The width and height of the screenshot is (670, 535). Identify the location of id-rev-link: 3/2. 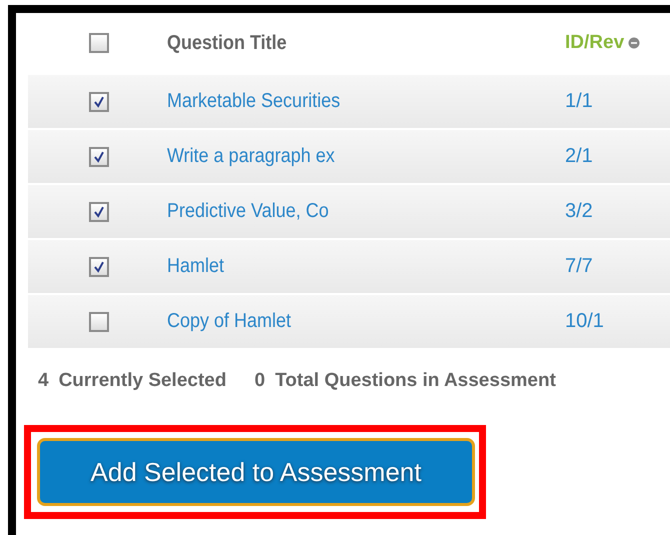
(579, 211).